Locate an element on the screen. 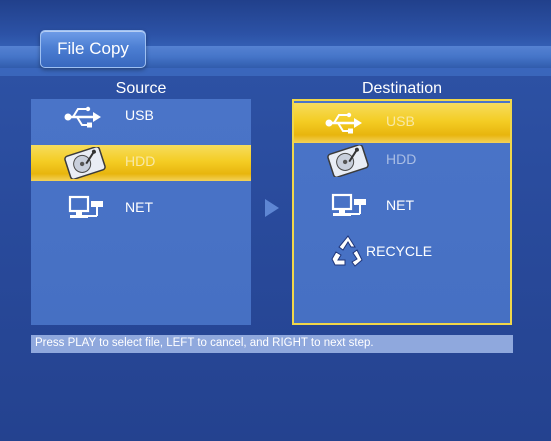 The width and height of the screenshot is (551, 441). destination-item-label: USB is located at coordinates (400, 121).